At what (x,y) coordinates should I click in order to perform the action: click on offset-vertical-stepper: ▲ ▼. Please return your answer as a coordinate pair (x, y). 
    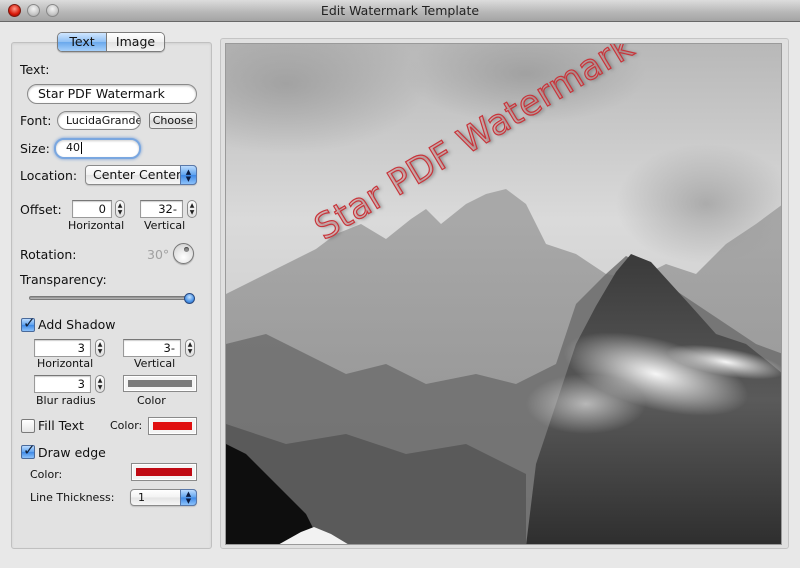
    Looking at the image, I should click on (192, 209).